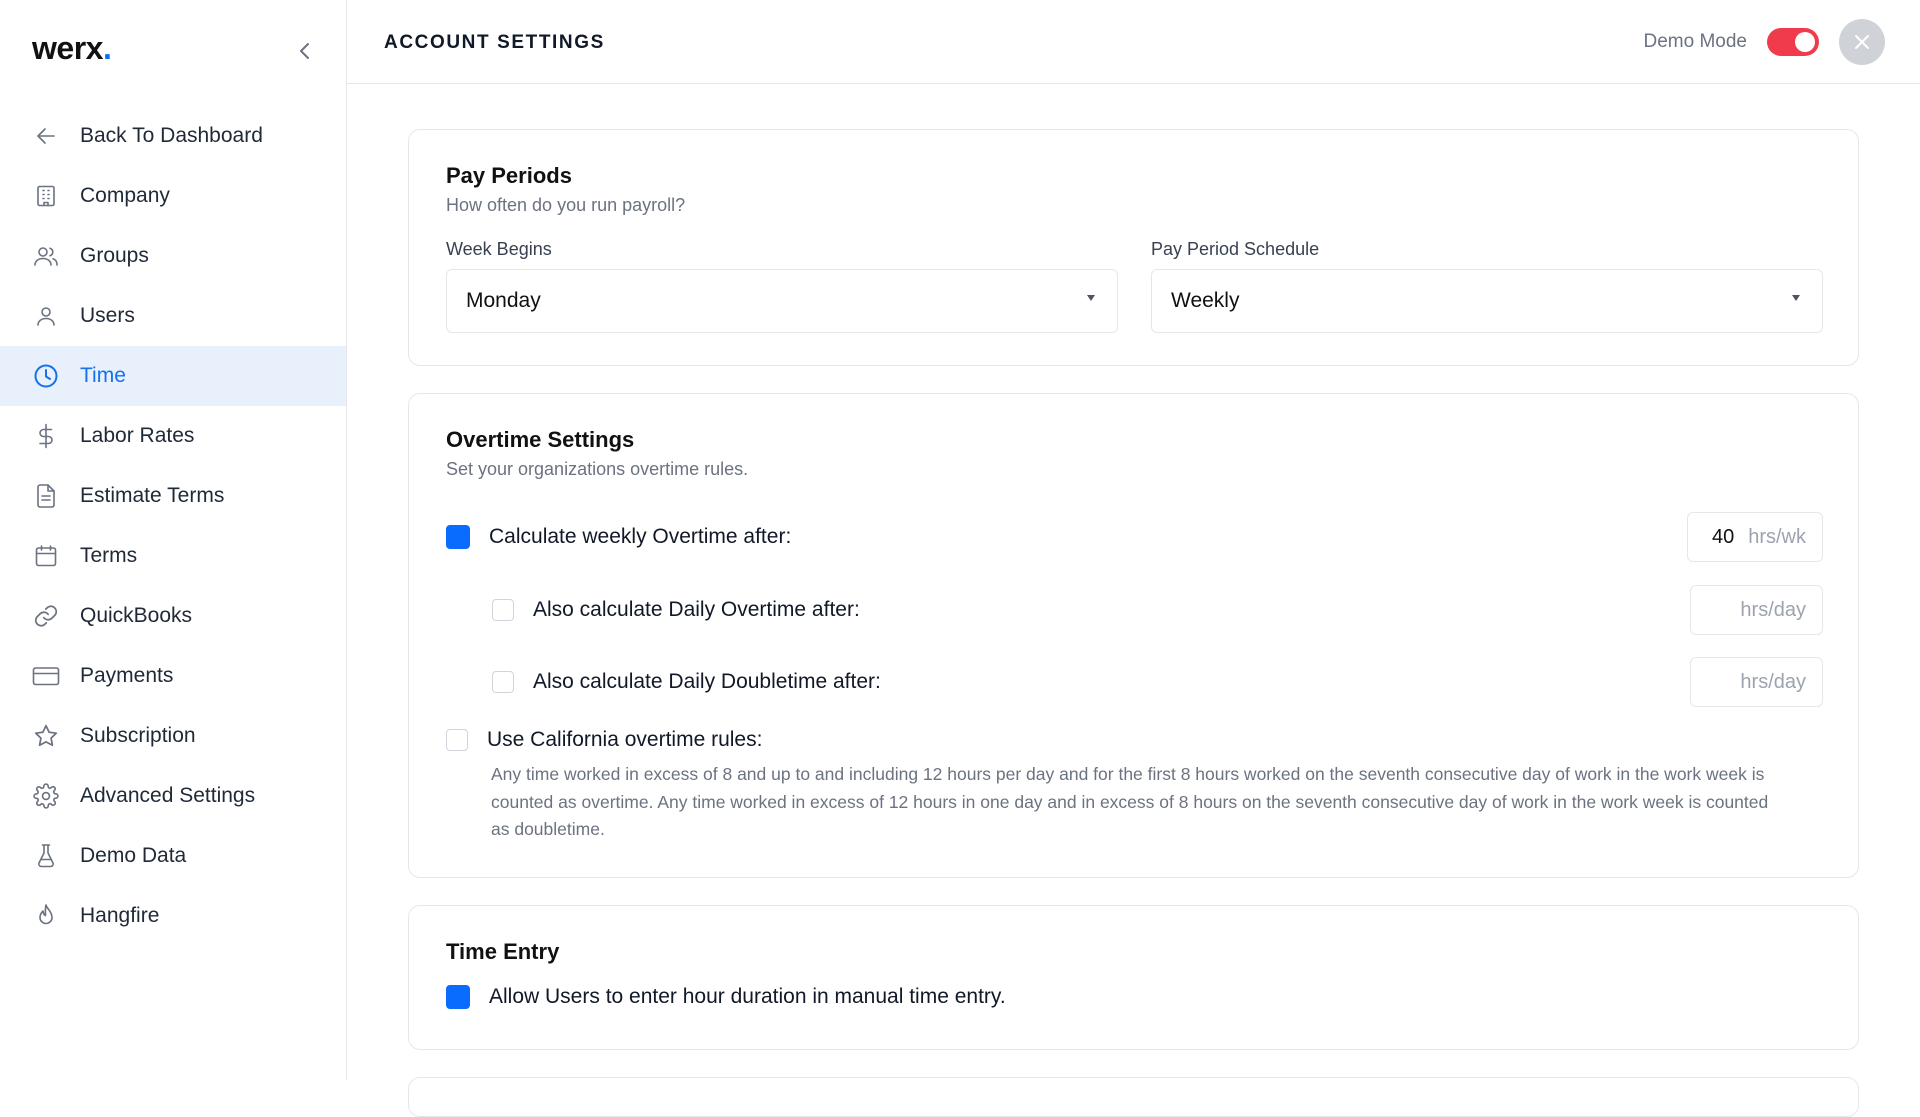 The width and height of the screenshot is (1920, 1117). Describe the element at coordinates (173, 556) in the screenshot. I see `sidebar-item-terms: Terms` at that location.